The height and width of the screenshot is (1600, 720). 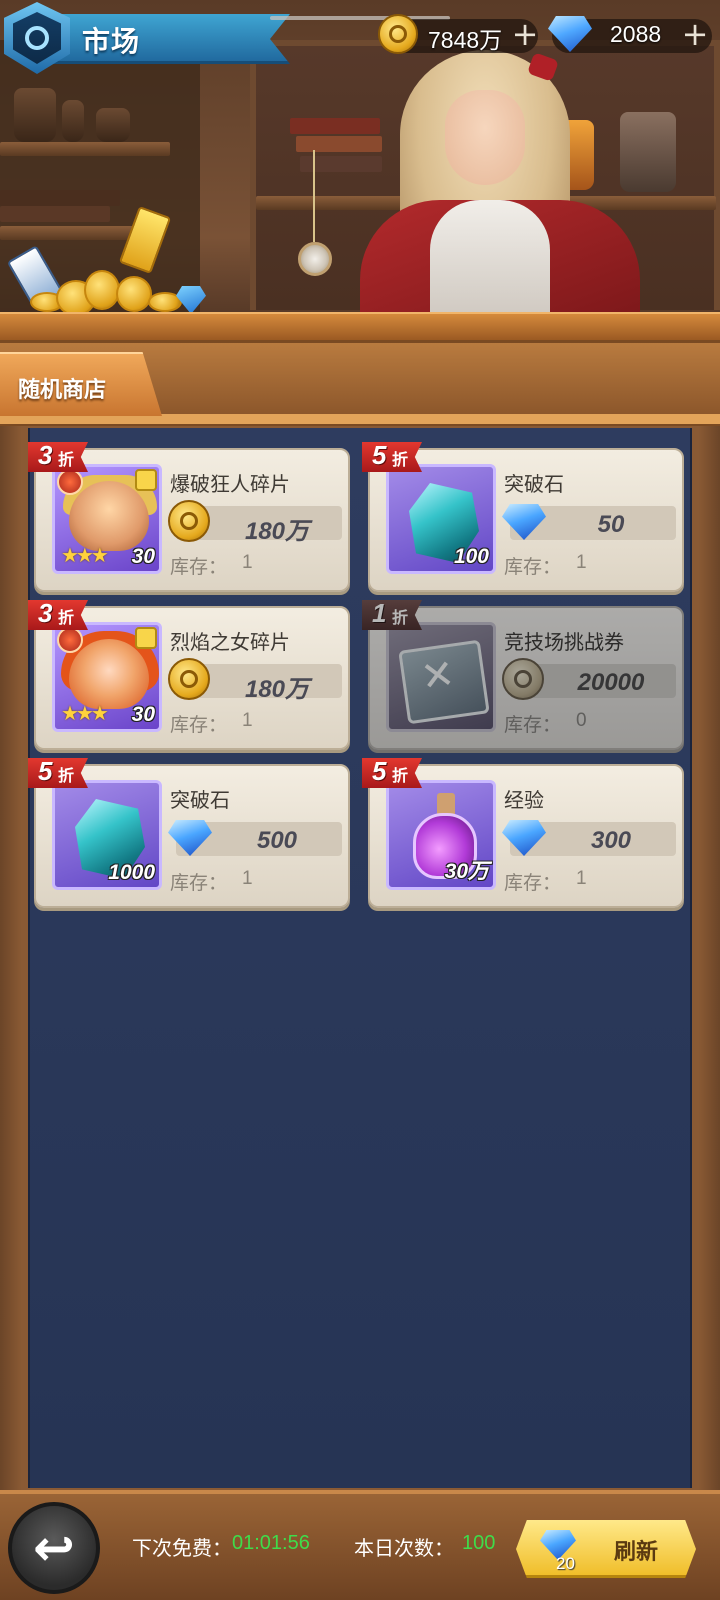 What do you see at coordinates (466, 871) in the screenshot?
I see `item-quantity: 30万` at bounding box center [466, 871].